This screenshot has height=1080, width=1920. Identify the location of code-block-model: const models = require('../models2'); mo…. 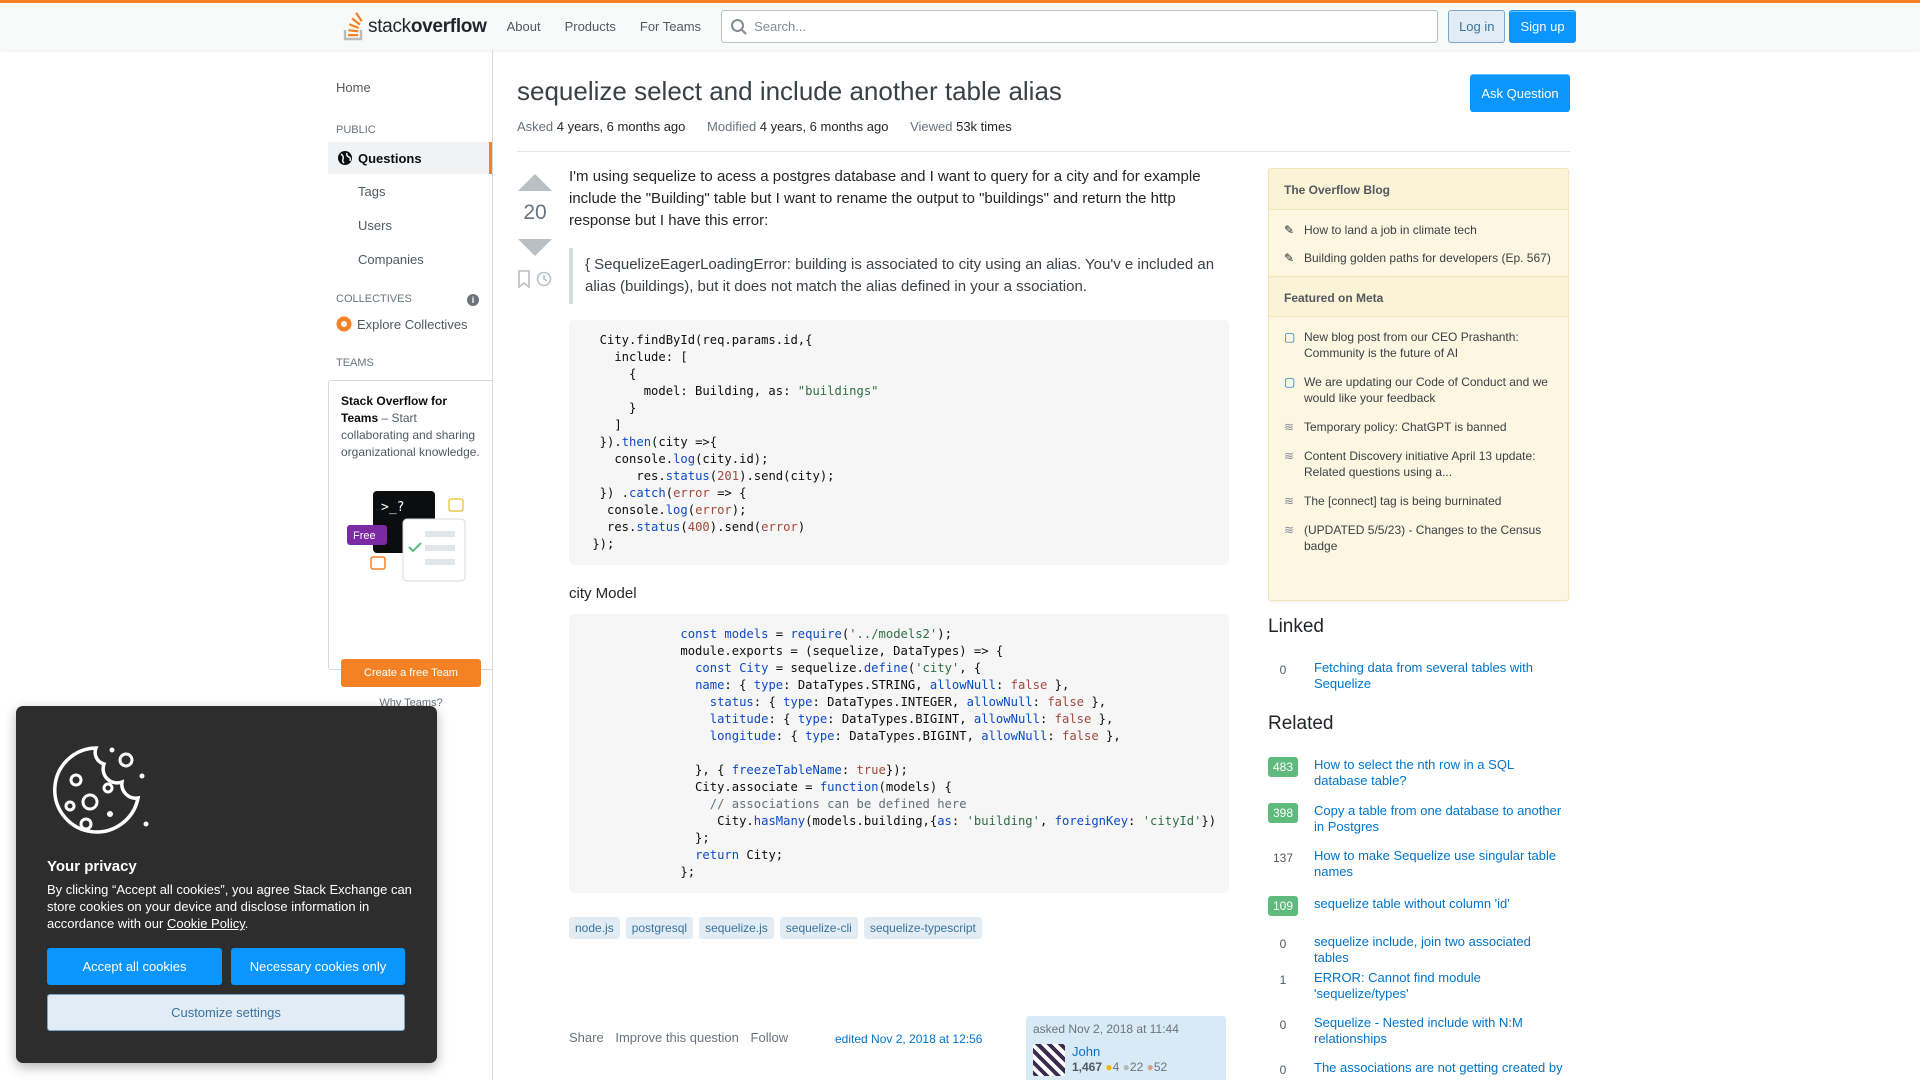
(899, 753).